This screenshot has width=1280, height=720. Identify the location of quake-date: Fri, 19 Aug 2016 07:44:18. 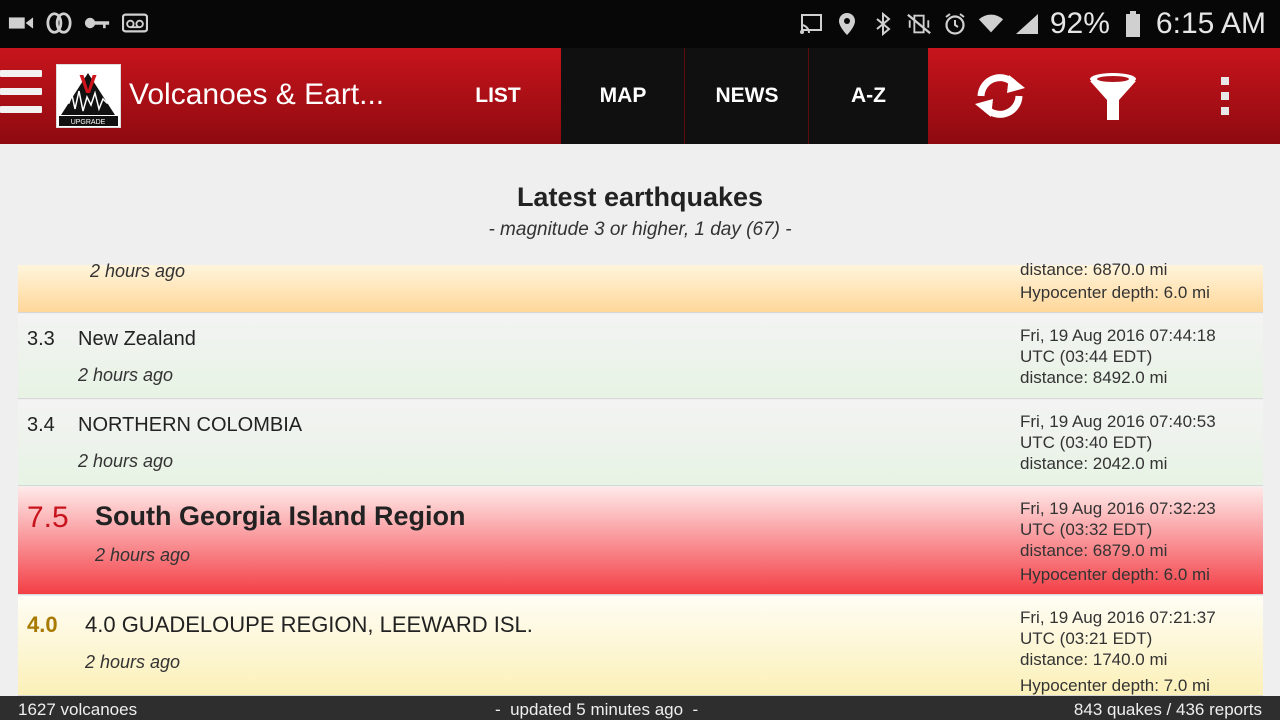
(1118, 335).